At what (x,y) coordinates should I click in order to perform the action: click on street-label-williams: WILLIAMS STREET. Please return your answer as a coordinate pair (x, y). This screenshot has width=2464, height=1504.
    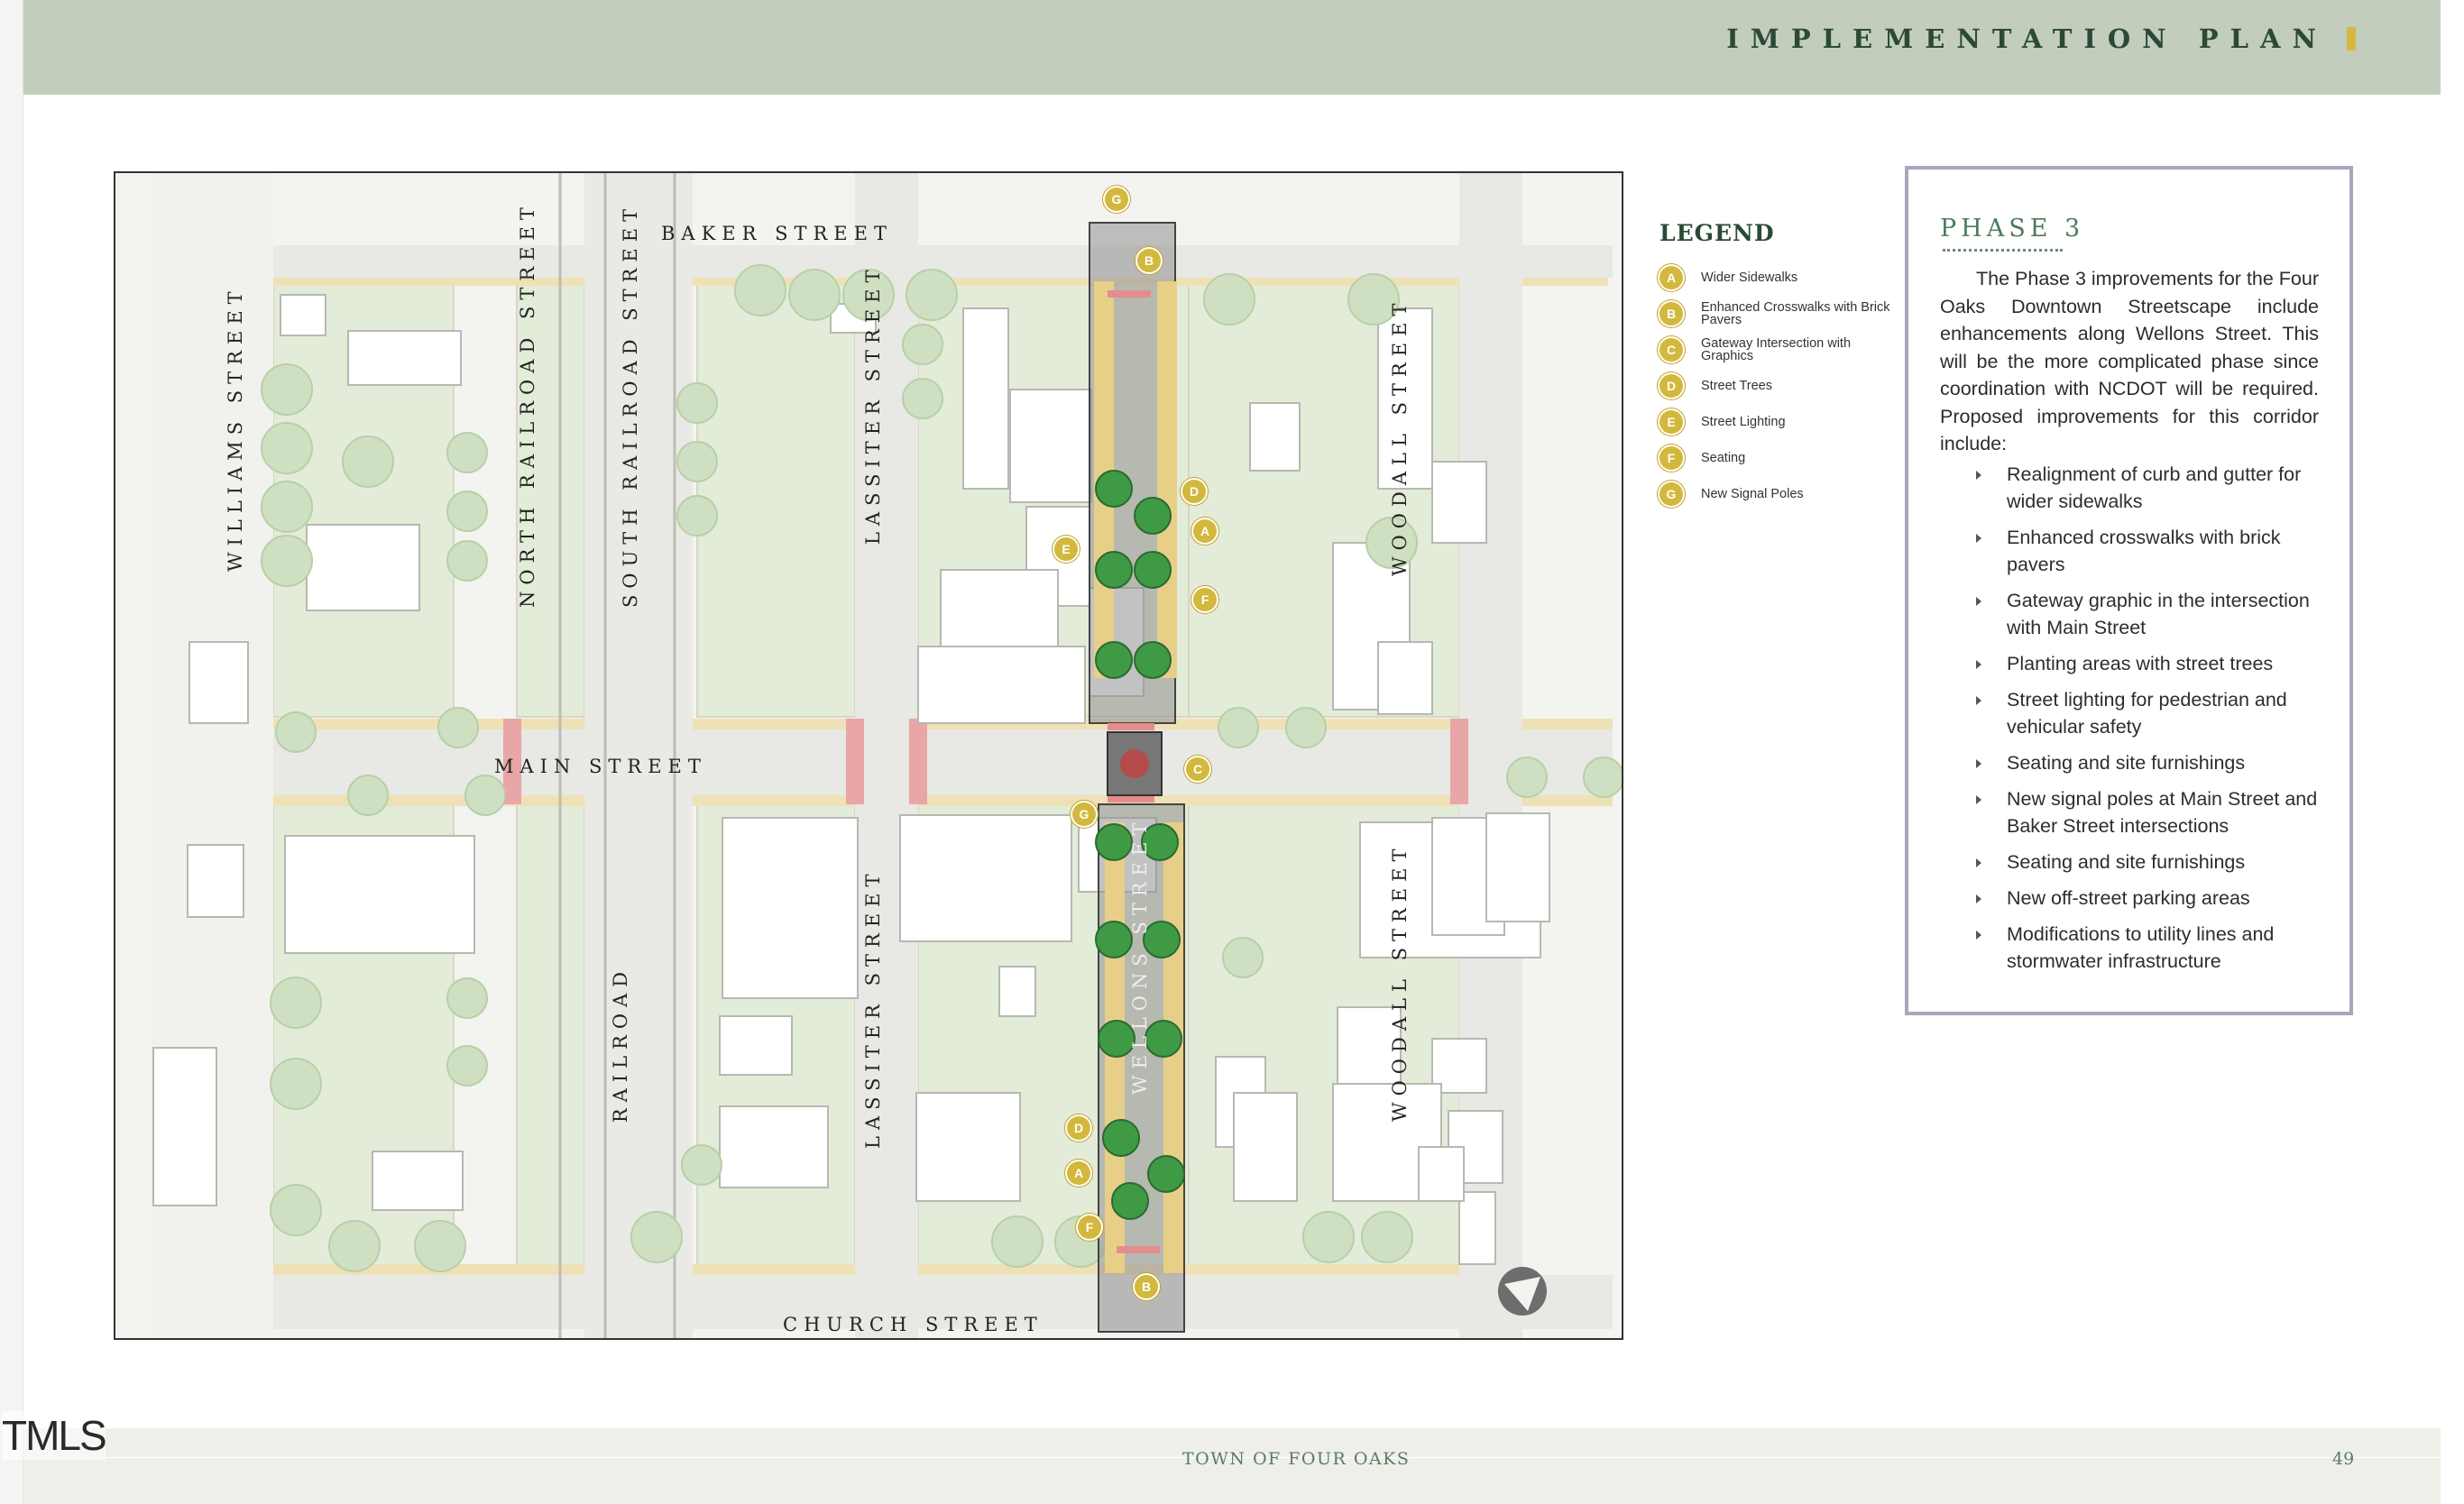
    Looking at the image, I should click on (235, 428).